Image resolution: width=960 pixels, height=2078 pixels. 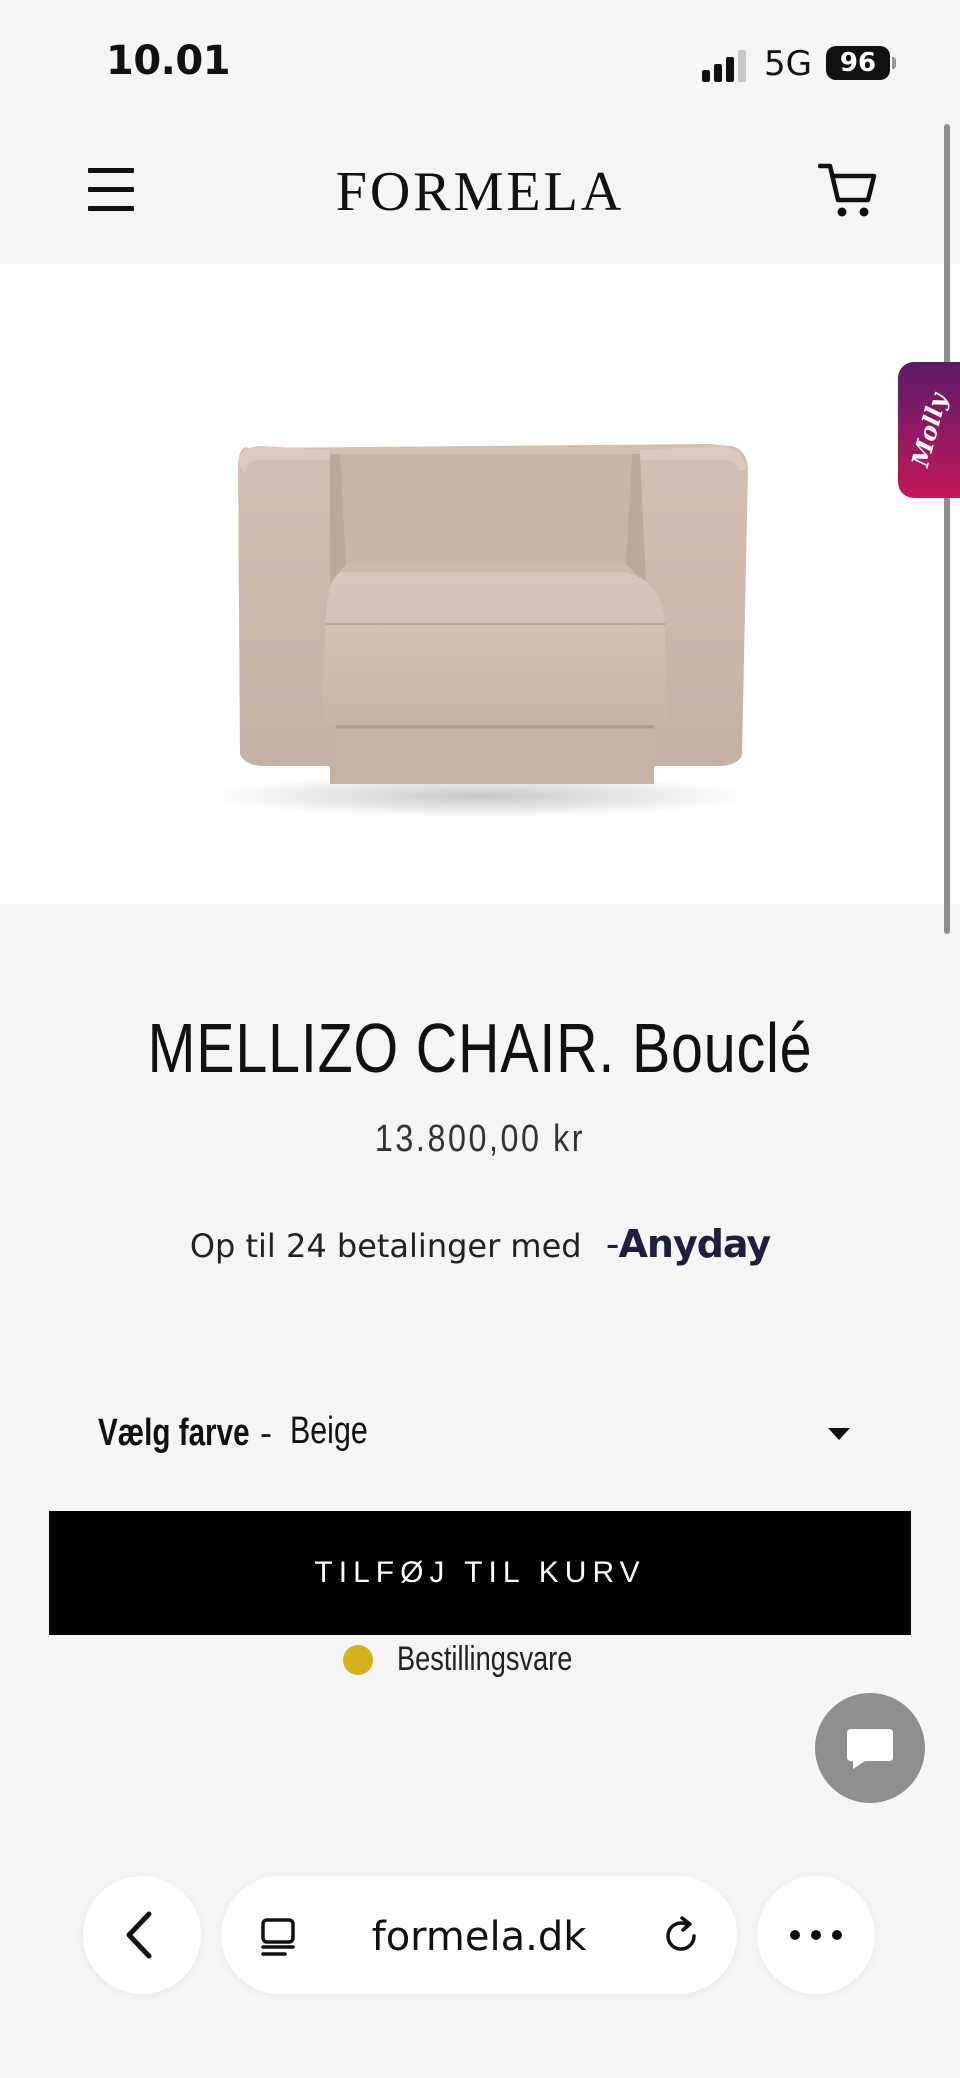 What do you see at coordinates (168, 61) in the screenshot?
I see `status-time: 10.01` at bounding box center [168, 61].